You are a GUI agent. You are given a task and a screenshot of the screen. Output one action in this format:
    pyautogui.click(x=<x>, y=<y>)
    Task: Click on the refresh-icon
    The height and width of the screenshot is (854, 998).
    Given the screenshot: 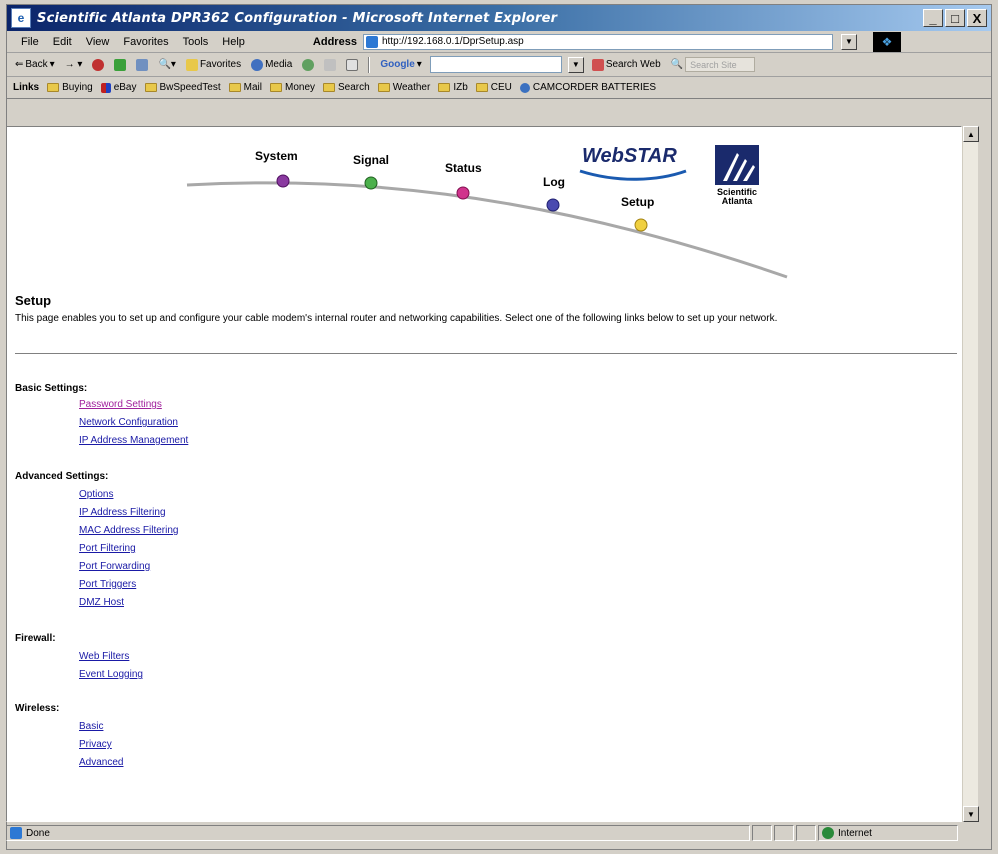 What is the action you would take?
    pyautogui.click(x=120, y=64)
    